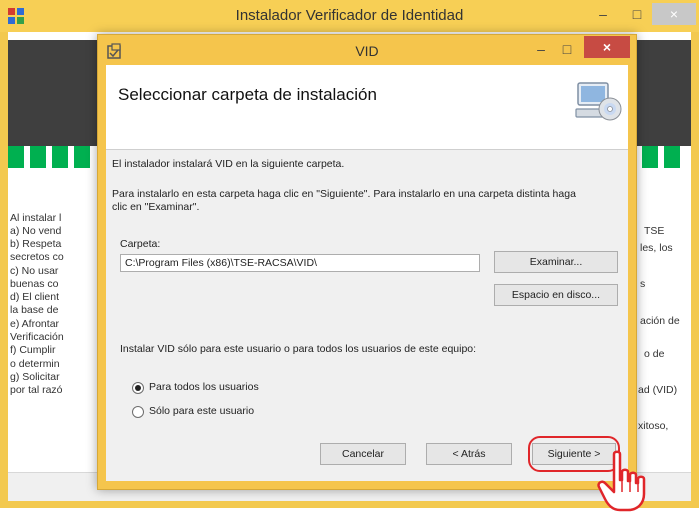  I want to click on radio-all-users, so click(138, 388).